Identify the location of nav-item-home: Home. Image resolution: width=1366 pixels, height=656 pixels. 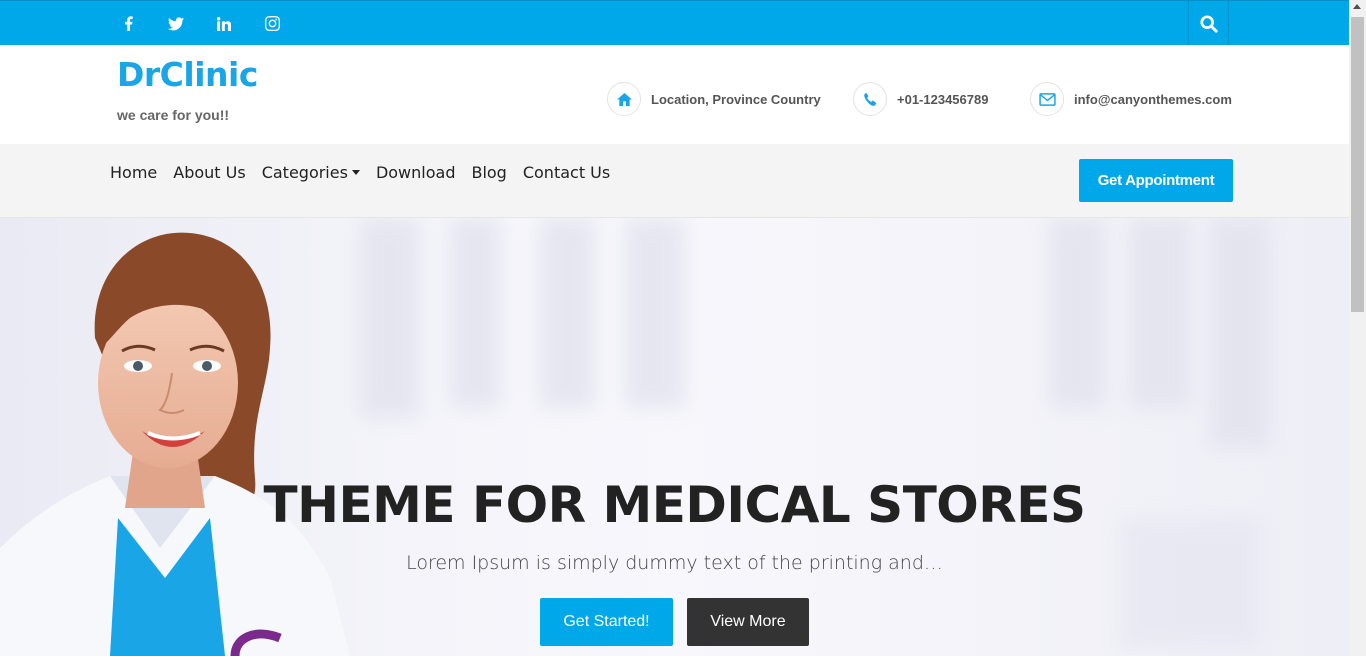
(133, 172).